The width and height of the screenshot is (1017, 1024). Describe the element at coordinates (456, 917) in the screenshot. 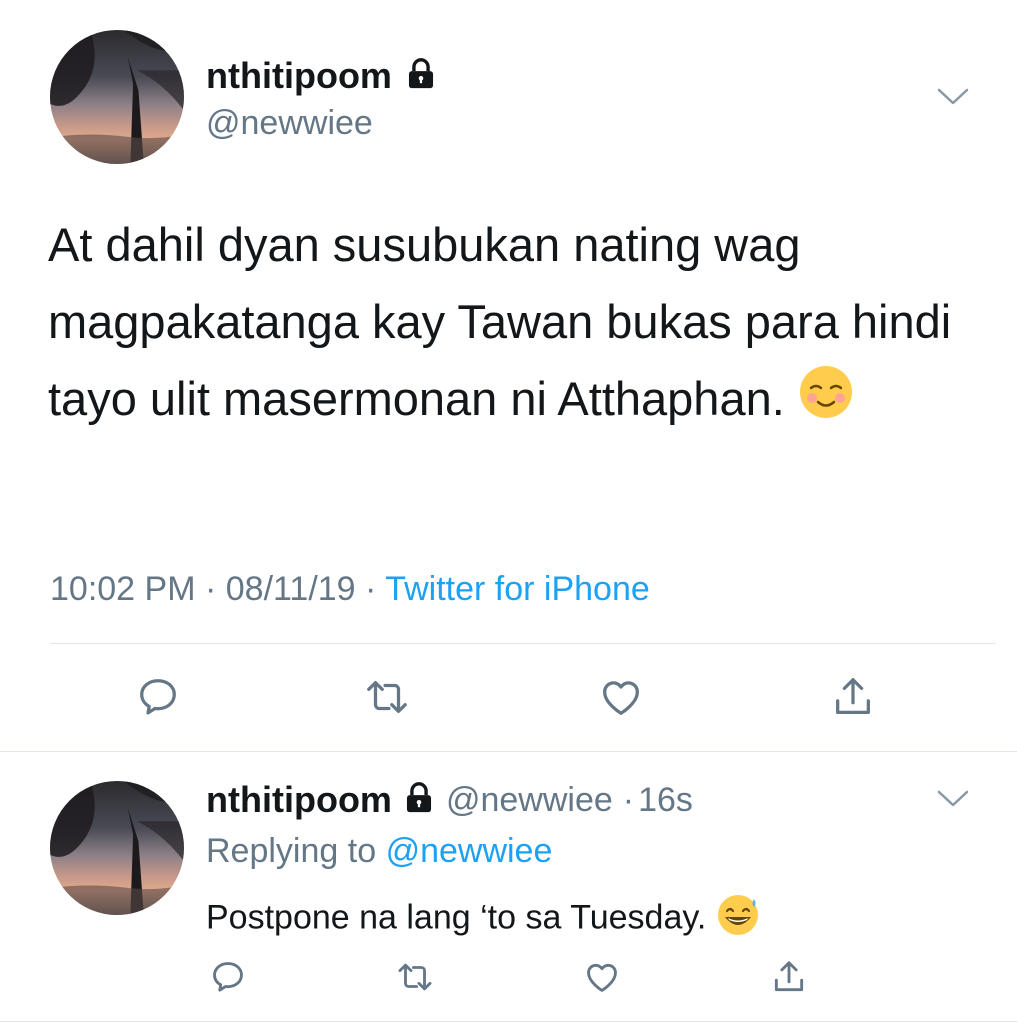

I see `reply-body: Postpone na lang ‘to sa Tuesday.` at that location.